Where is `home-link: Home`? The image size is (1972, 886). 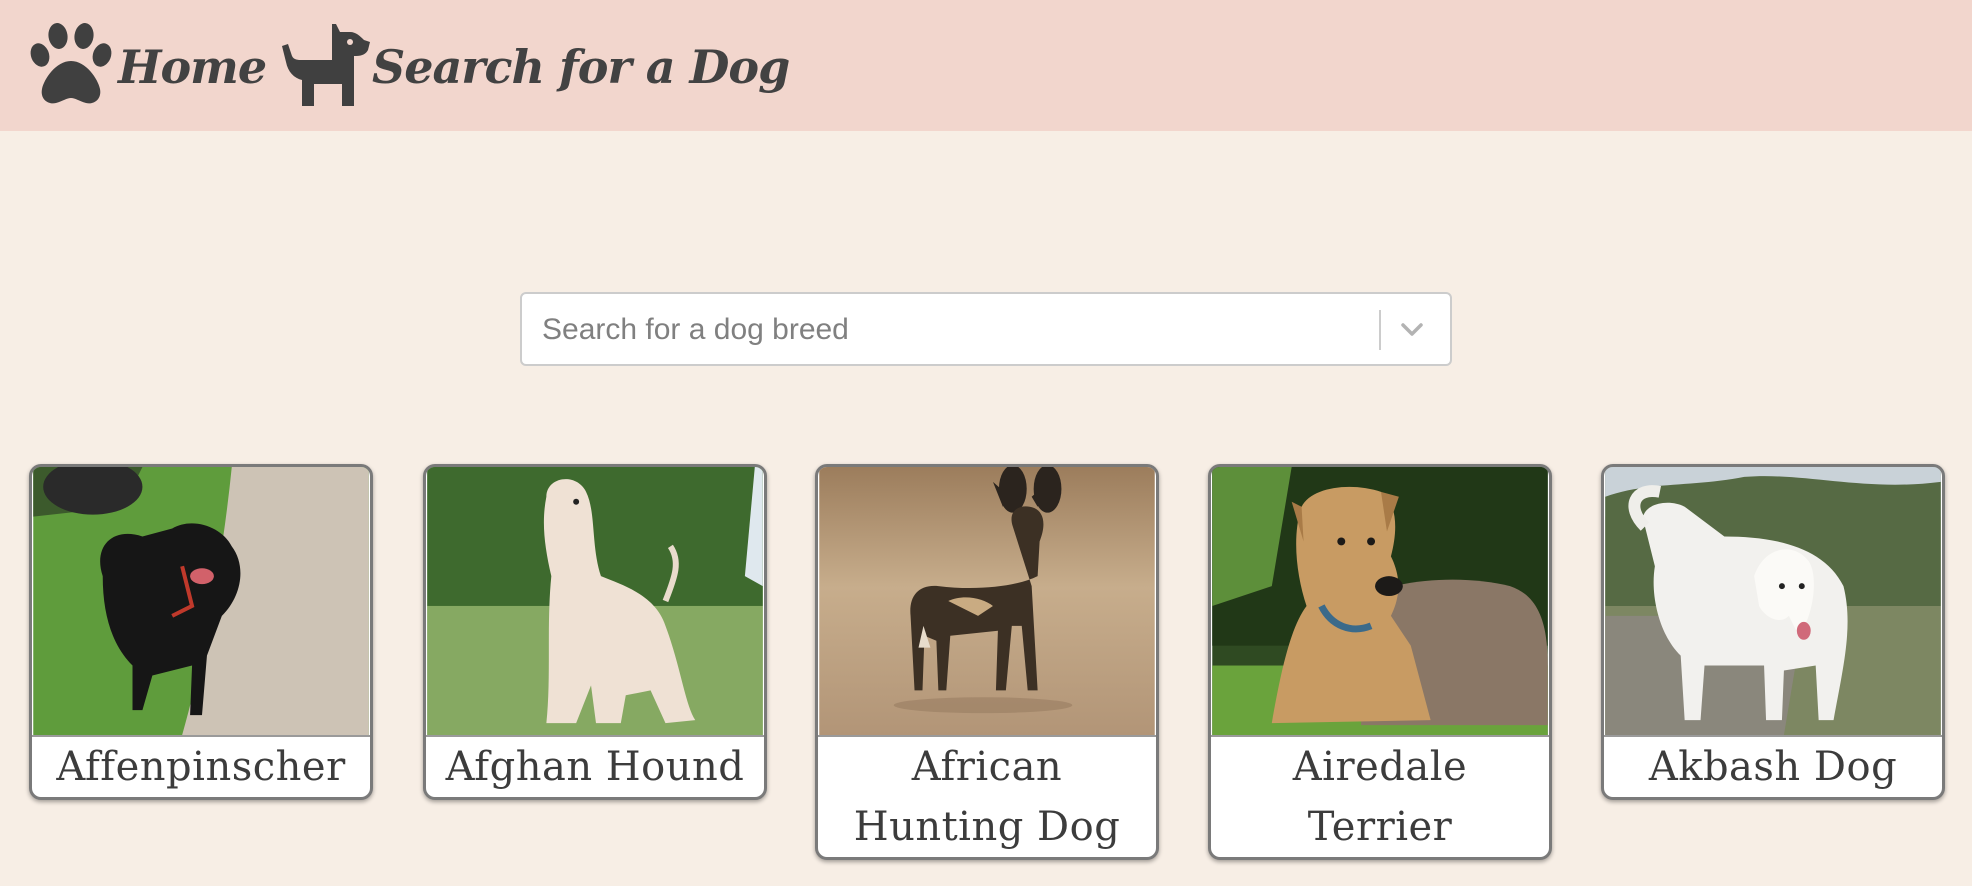 home-link: Home is located at coordinates (146, 67).